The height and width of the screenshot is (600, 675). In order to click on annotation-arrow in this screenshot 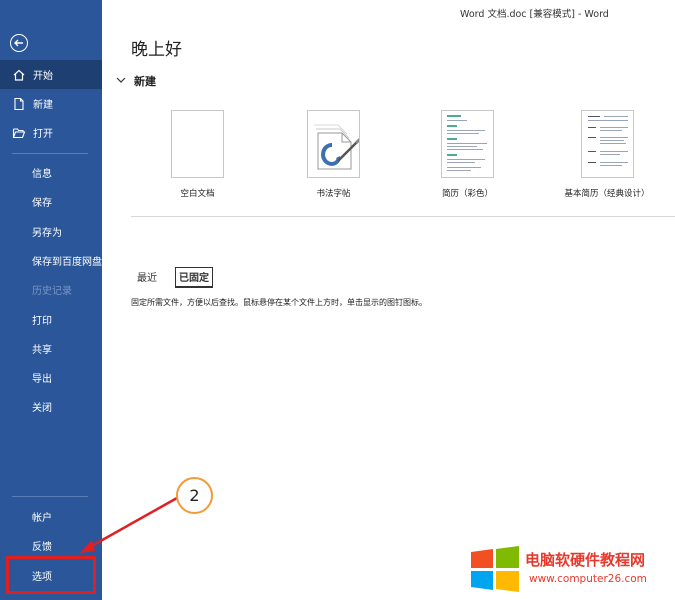, I will do `click(129, 524)`.